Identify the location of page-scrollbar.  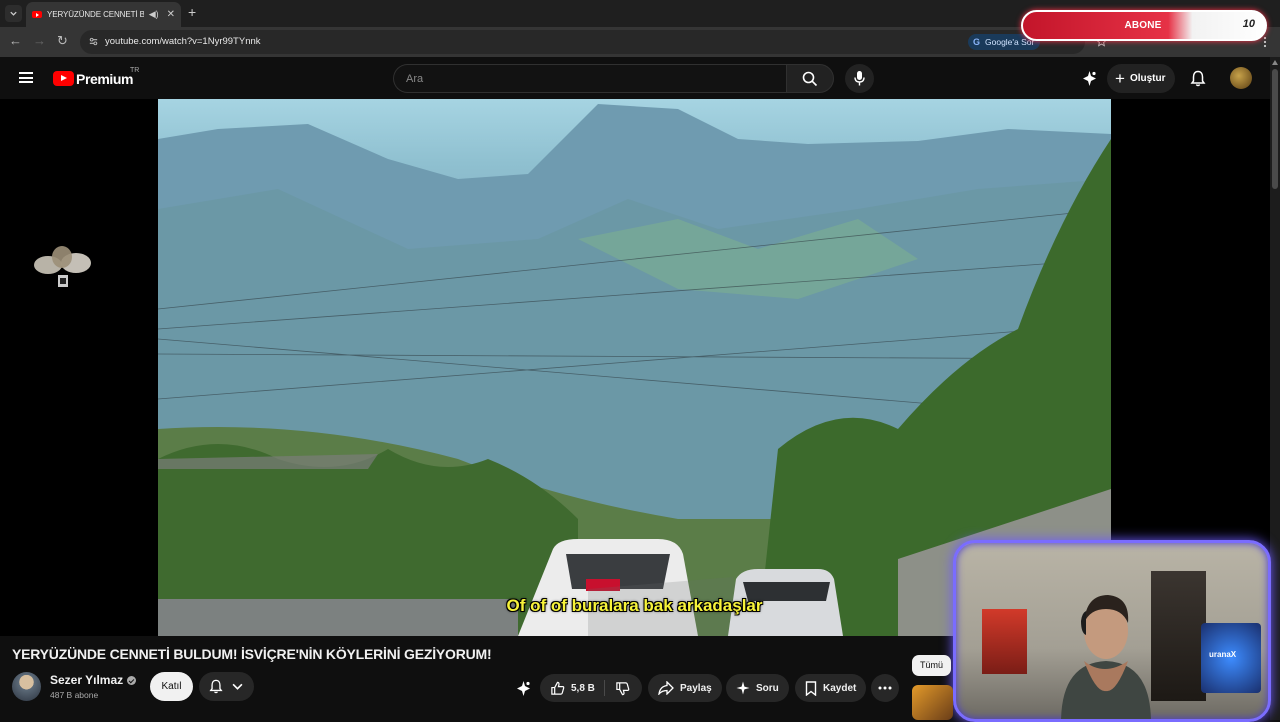
(1275, 388).